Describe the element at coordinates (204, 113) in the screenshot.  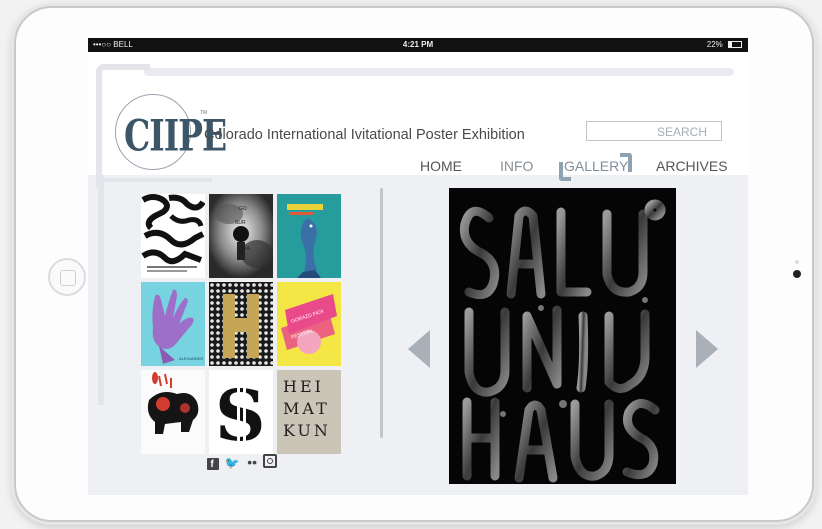
I see `logo-trademark: TM` at that location.